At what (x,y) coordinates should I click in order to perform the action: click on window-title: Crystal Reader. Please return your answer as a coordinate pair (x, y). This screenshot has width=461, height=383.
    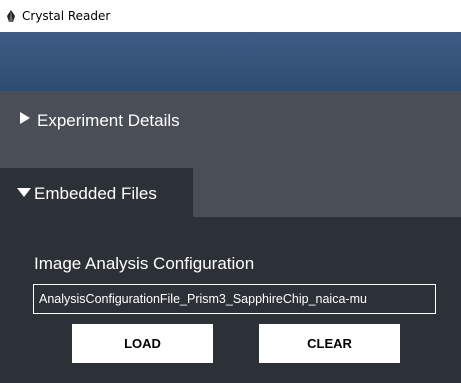
    Looking at the image, I should click on (66, 16).